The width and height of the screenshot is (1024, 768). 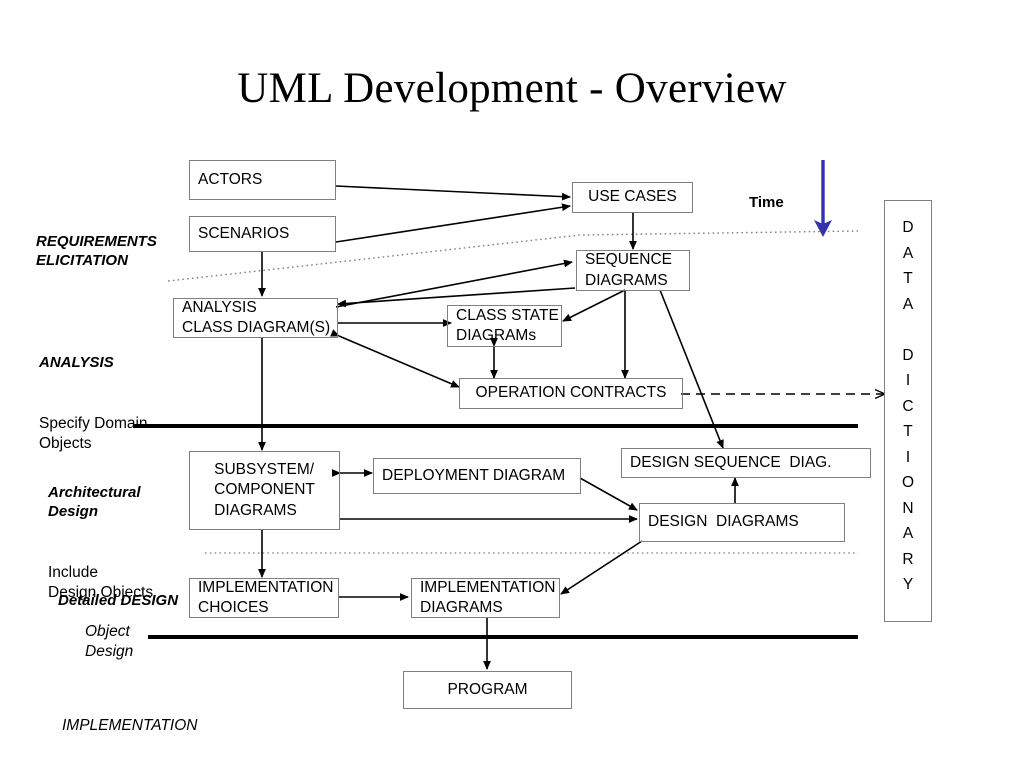 I want to click on node-scenarios: SCENARIOS, so click(x=262, y=234).